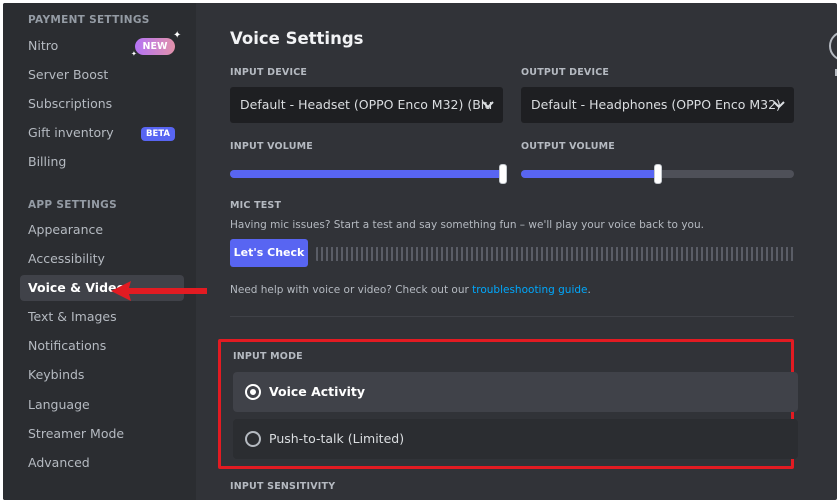  Describe the element at coordinates (269, 72) in the screenshot. I see `input-device-label: INPUT DEVICE` at that location.